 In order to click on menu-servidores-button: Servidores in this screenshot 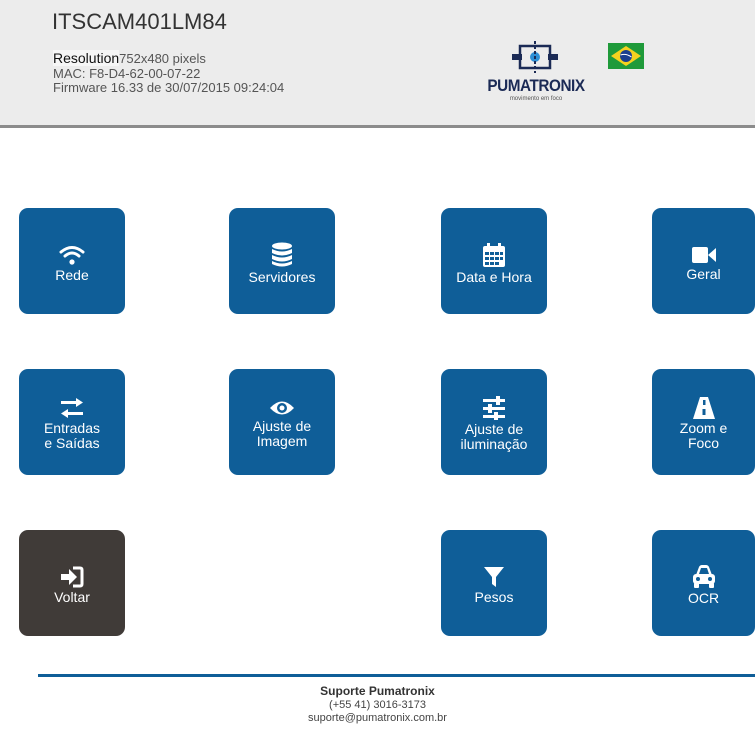, I will do `click(282, 261)`.